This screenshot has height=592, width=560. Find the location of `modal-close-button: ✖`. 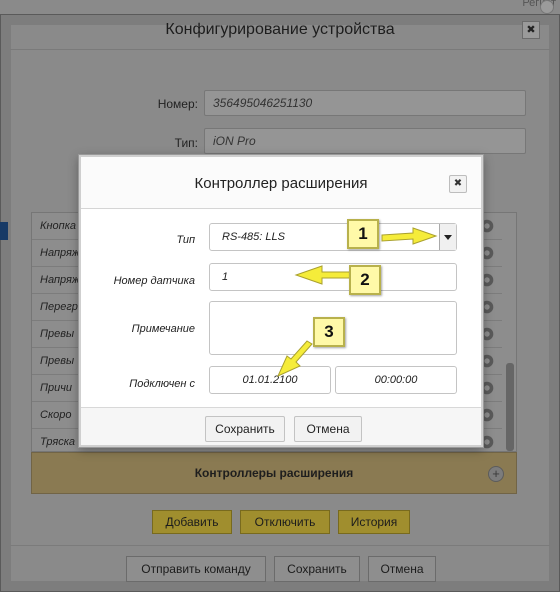

modal-close-button: ✖ is located at coordinates (458, 184).